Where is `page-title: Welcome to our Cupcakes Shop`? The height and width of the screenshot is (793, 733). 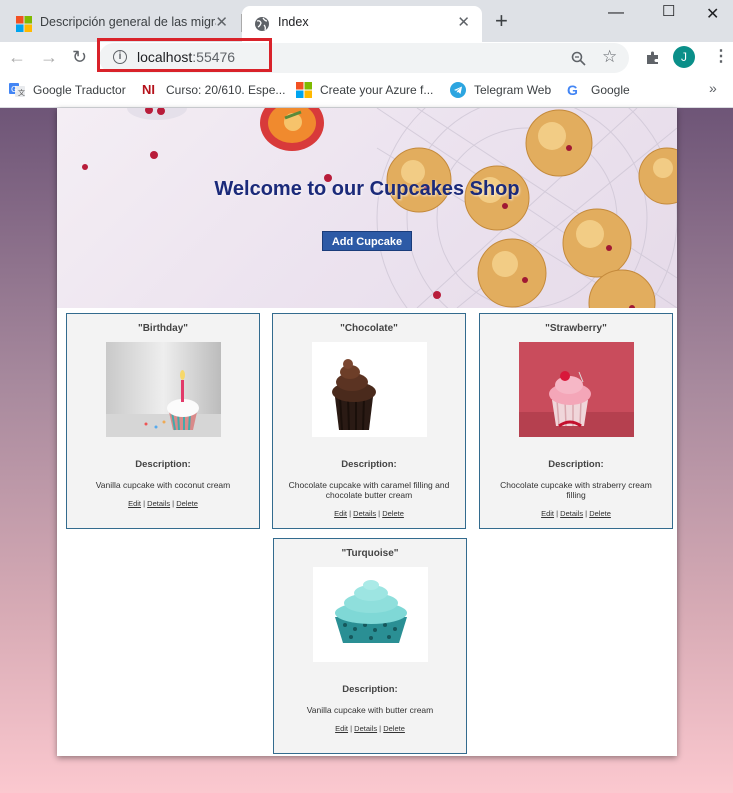 page-title: Welcome to our Cupcakes Shop is located at coordinates (367, 189).